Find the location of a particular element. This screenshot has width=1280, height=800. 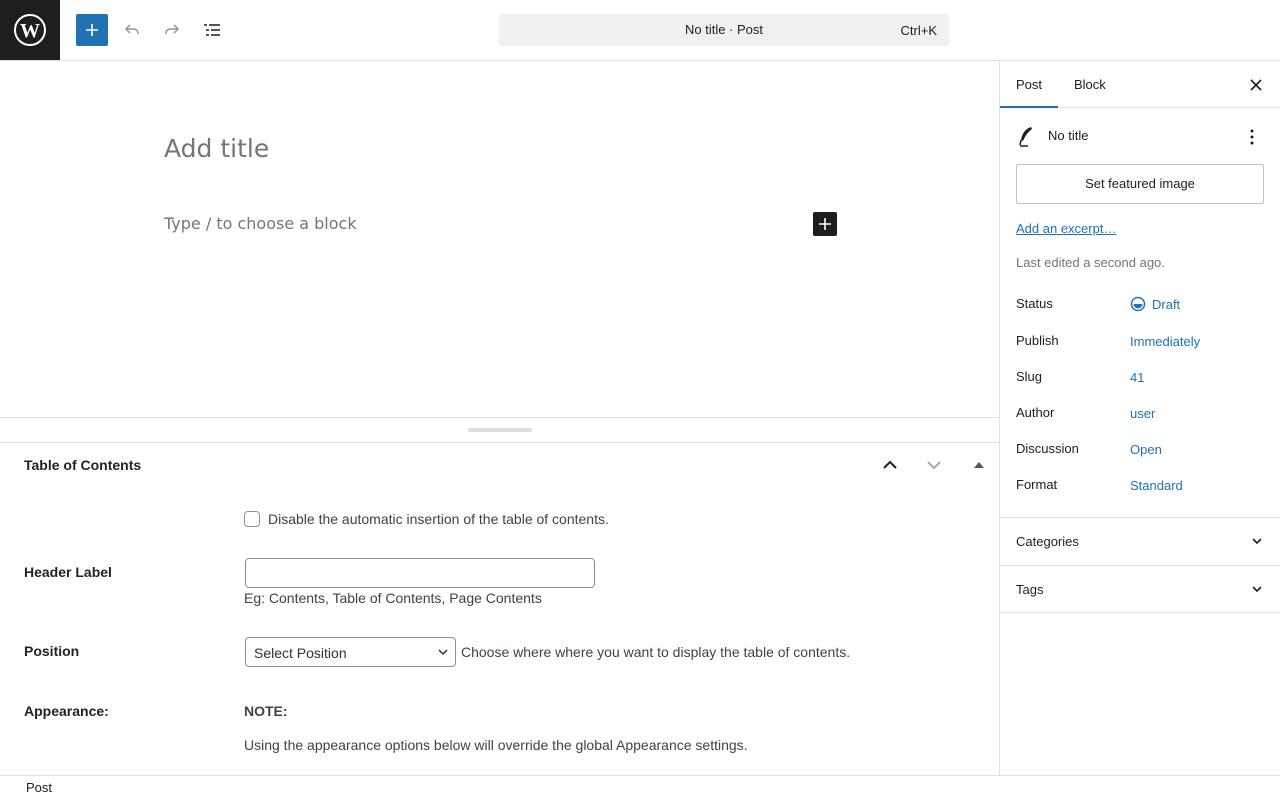

panel-title: Tags is located at coordinates (1030, 589).